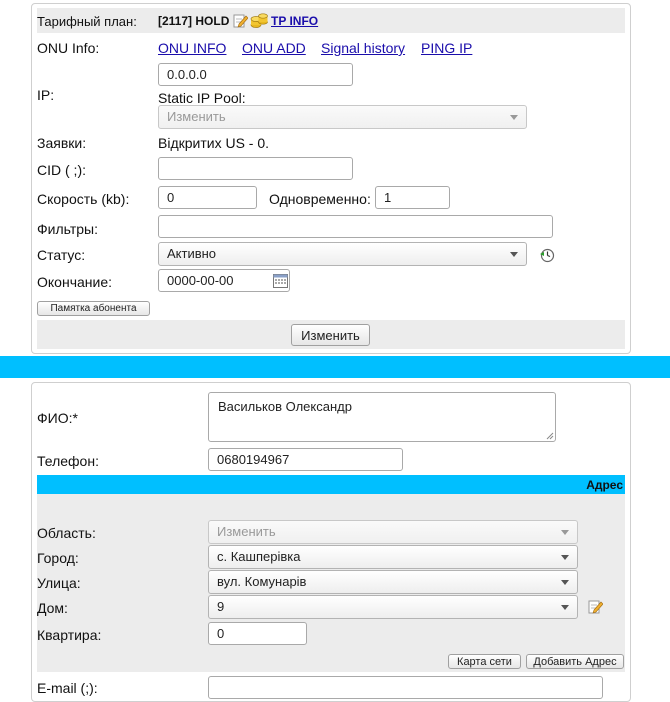 This screenshot has height=702, width=670. What do you see at coordinates (221, 606) in the screenshot?
I see `house-select-value: 9` at bounding box center [221, 606].